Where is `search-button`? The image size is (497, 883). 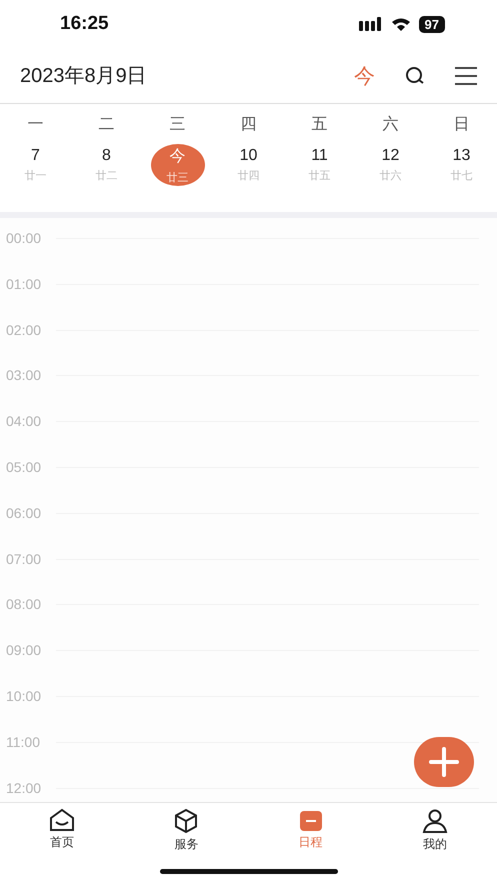
search-button is located at coordinates (415, 76).